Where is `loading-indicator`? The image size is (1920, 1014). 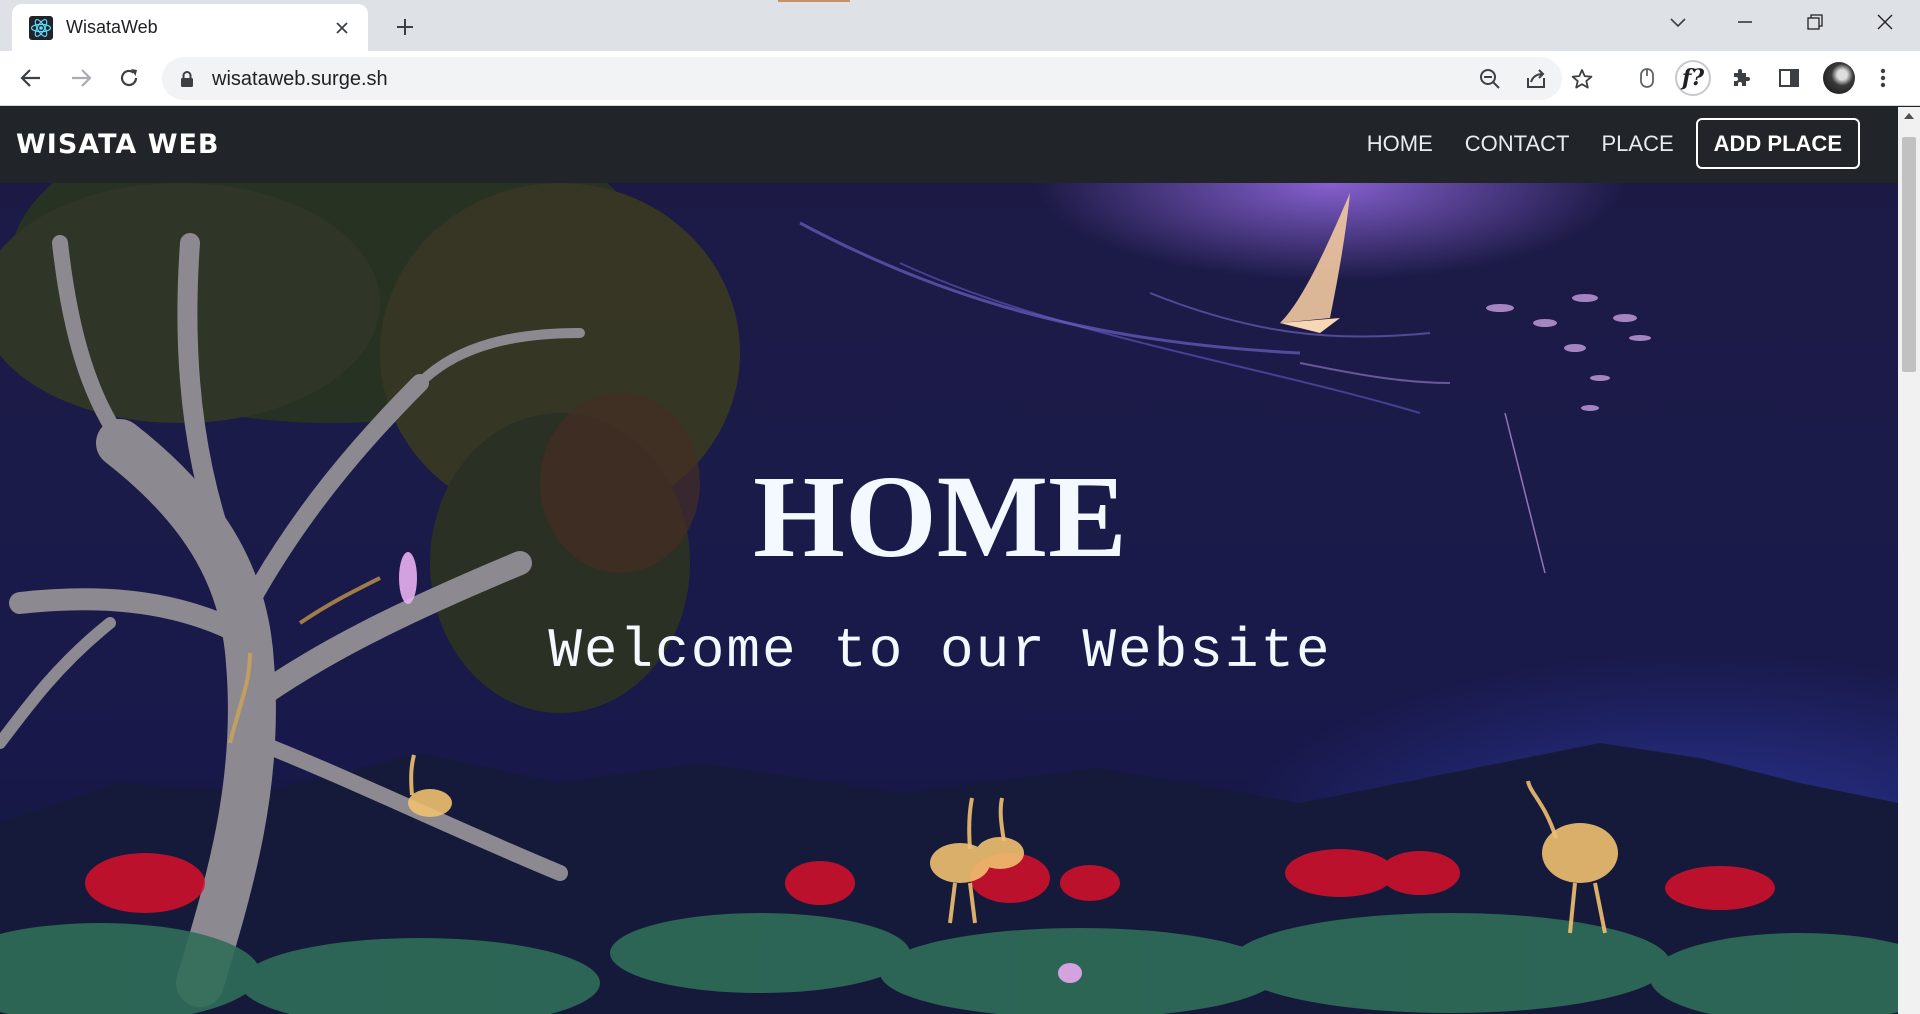
loading-indicator is located at coordinates (814, 1).